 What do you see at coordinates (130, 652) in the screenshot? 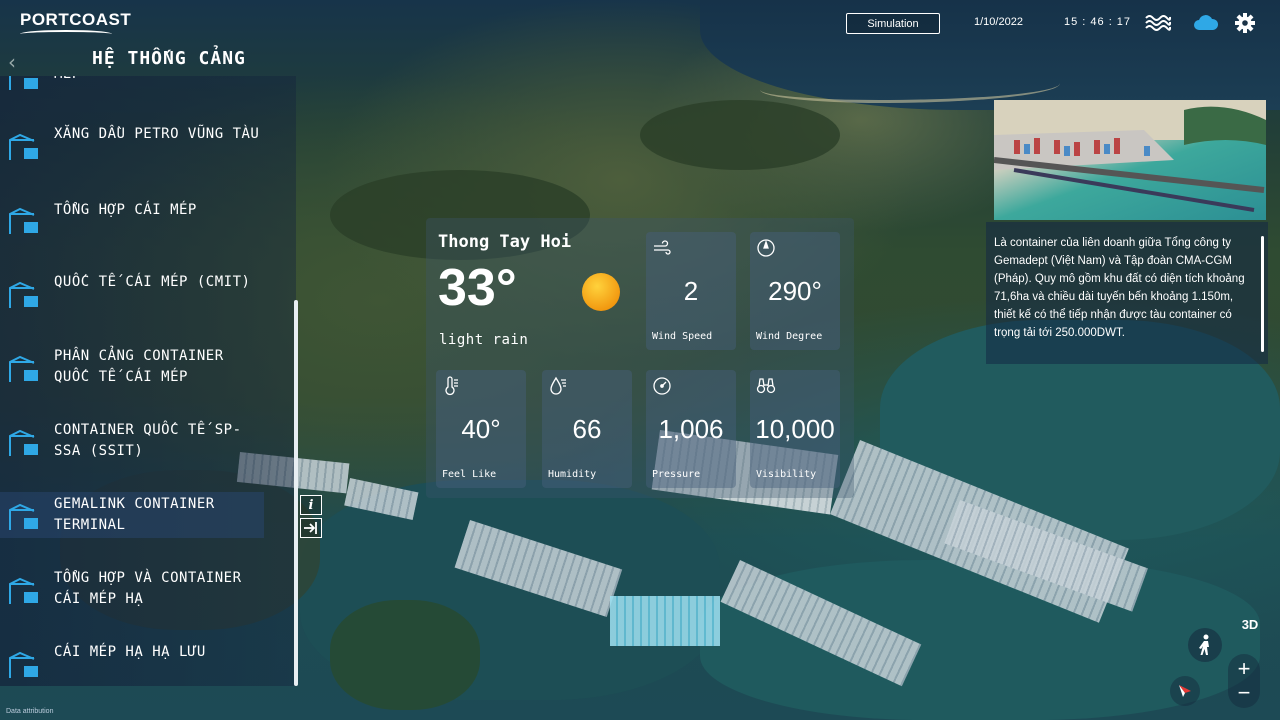
I see `port-item-label: CÁI MÉP HẠ HẠ LƯU` at bounding box center [130, 652].